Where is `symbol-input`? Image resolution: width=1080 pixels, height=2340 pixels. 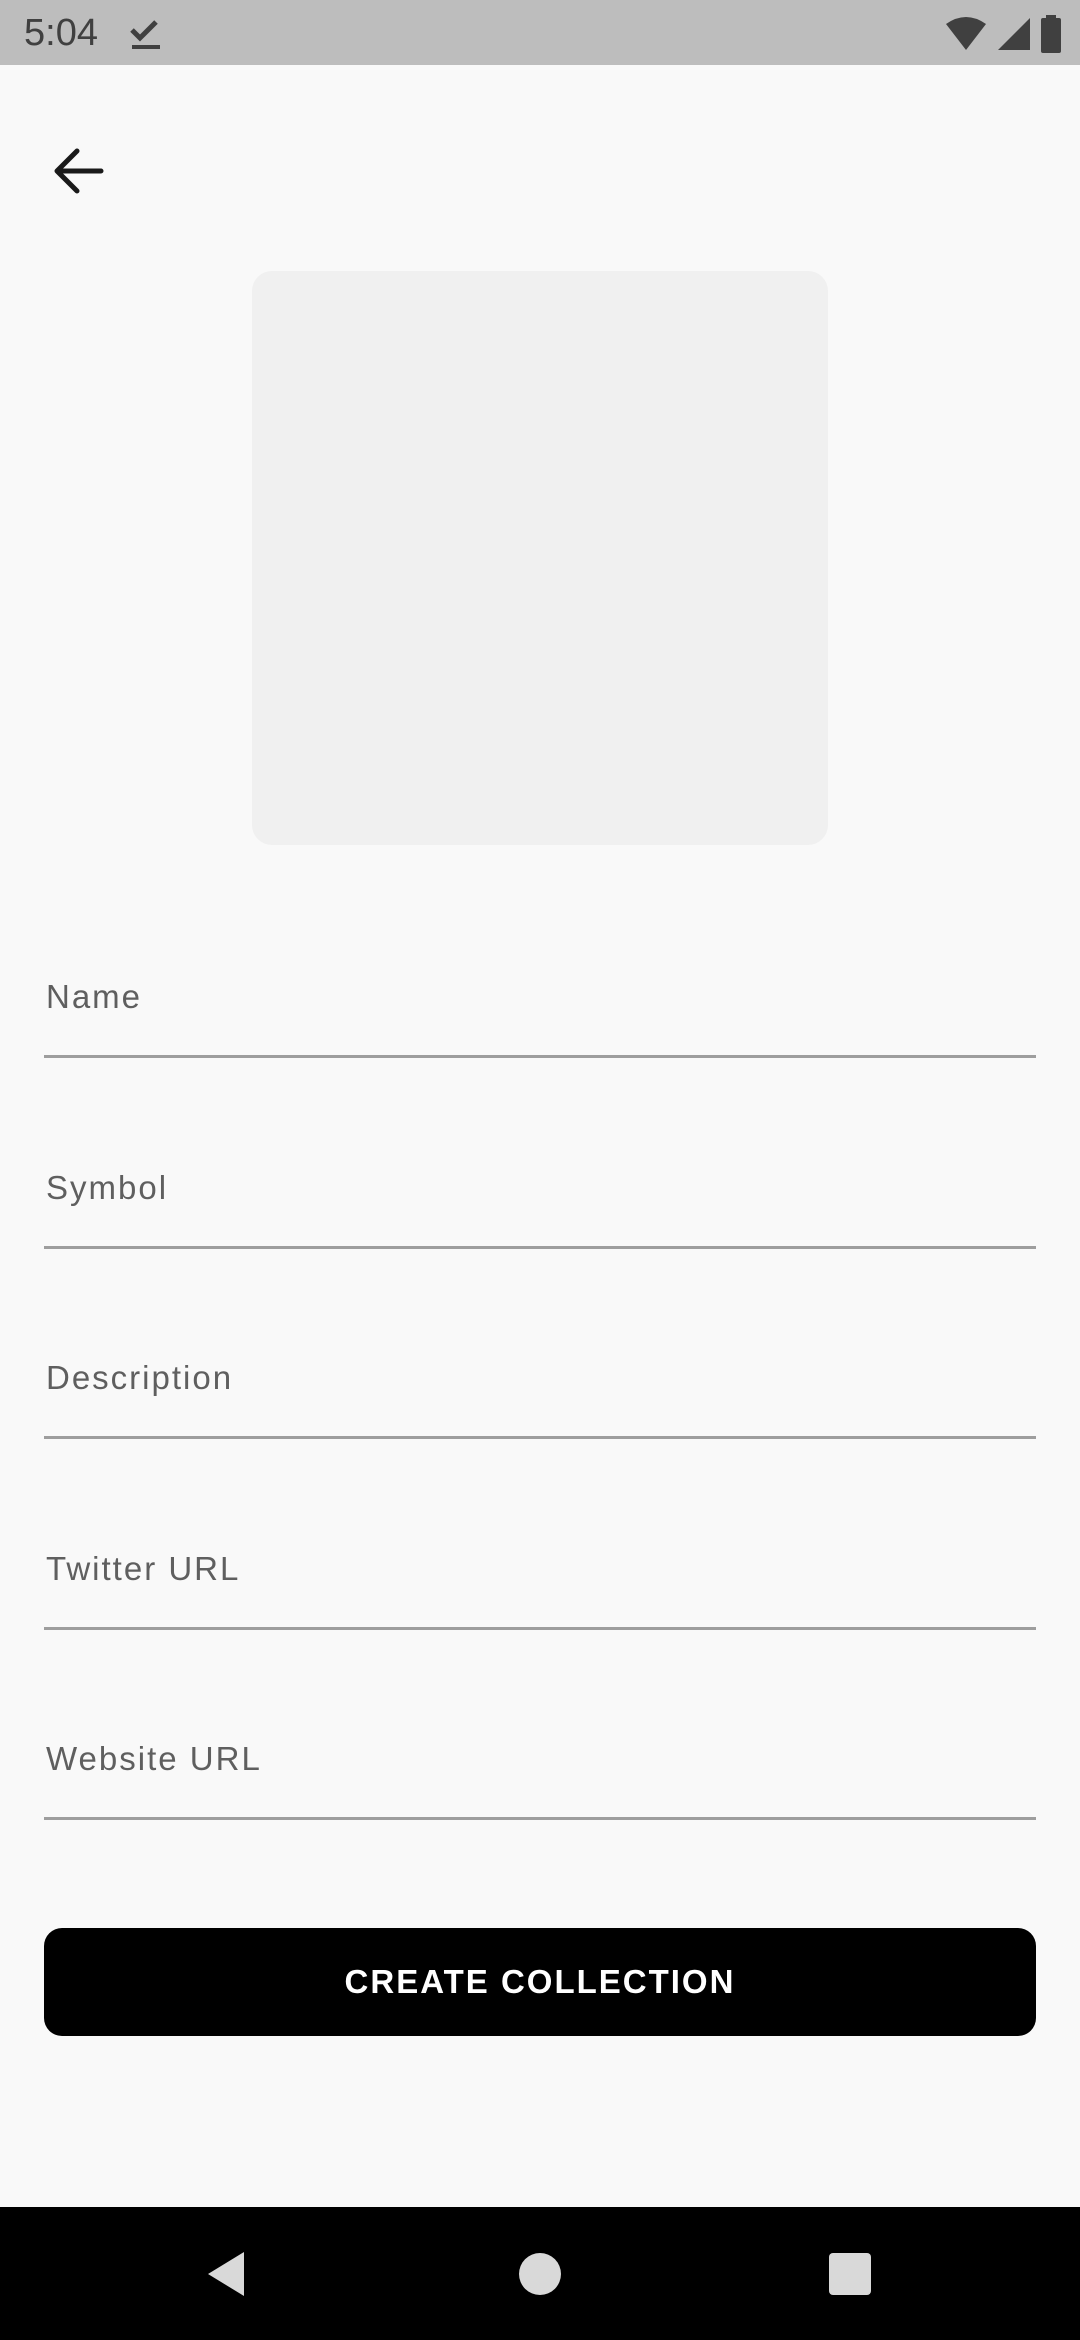 symbol-input is located at coordinates (540, 1197).